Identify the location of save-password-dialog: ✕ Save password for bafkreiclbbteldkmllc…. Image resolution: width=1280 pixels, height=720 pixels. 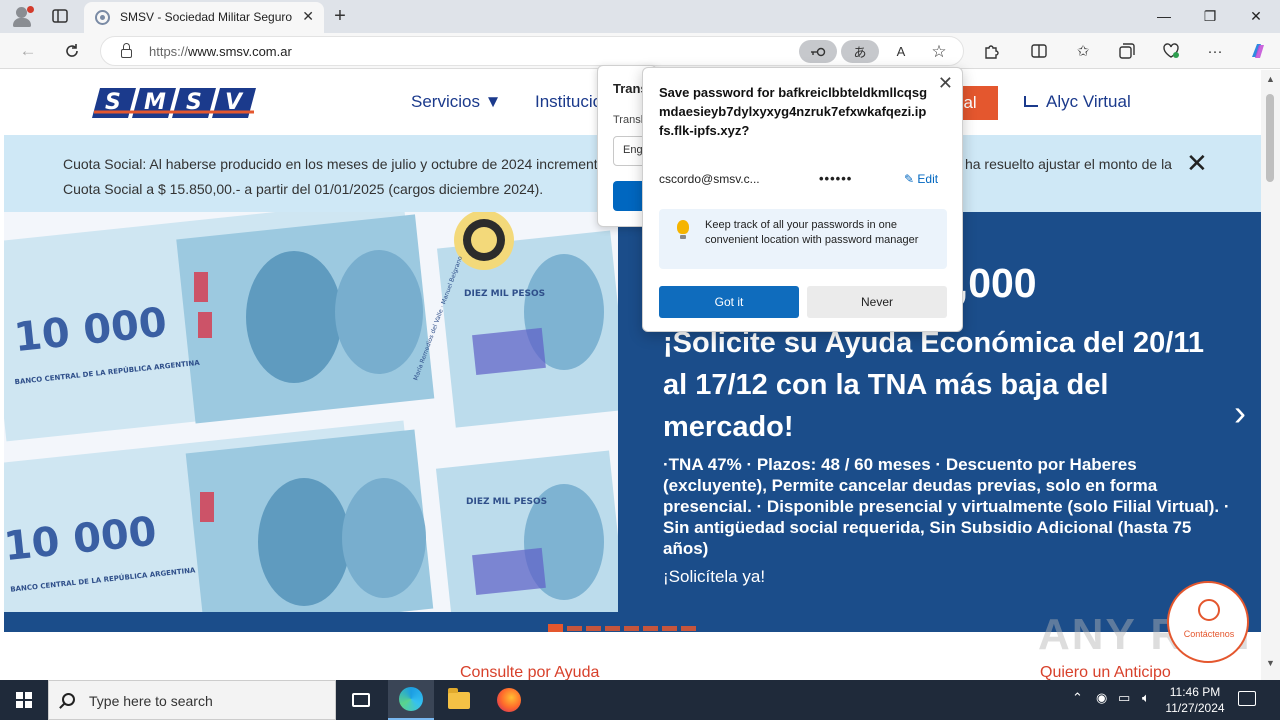
(802, 199).